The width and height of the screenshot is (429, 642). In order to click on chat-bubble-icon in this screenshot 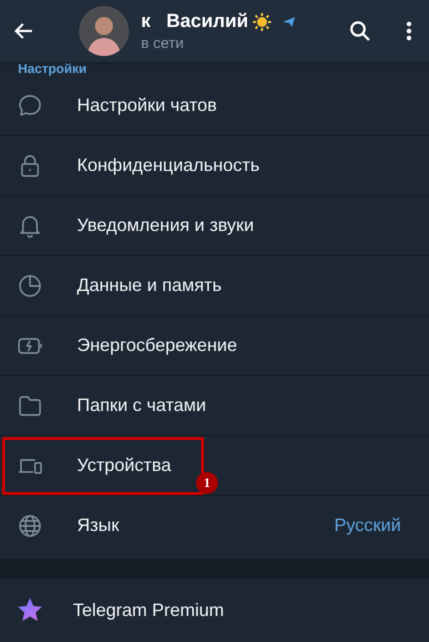, I will do `click(30, 105)`.